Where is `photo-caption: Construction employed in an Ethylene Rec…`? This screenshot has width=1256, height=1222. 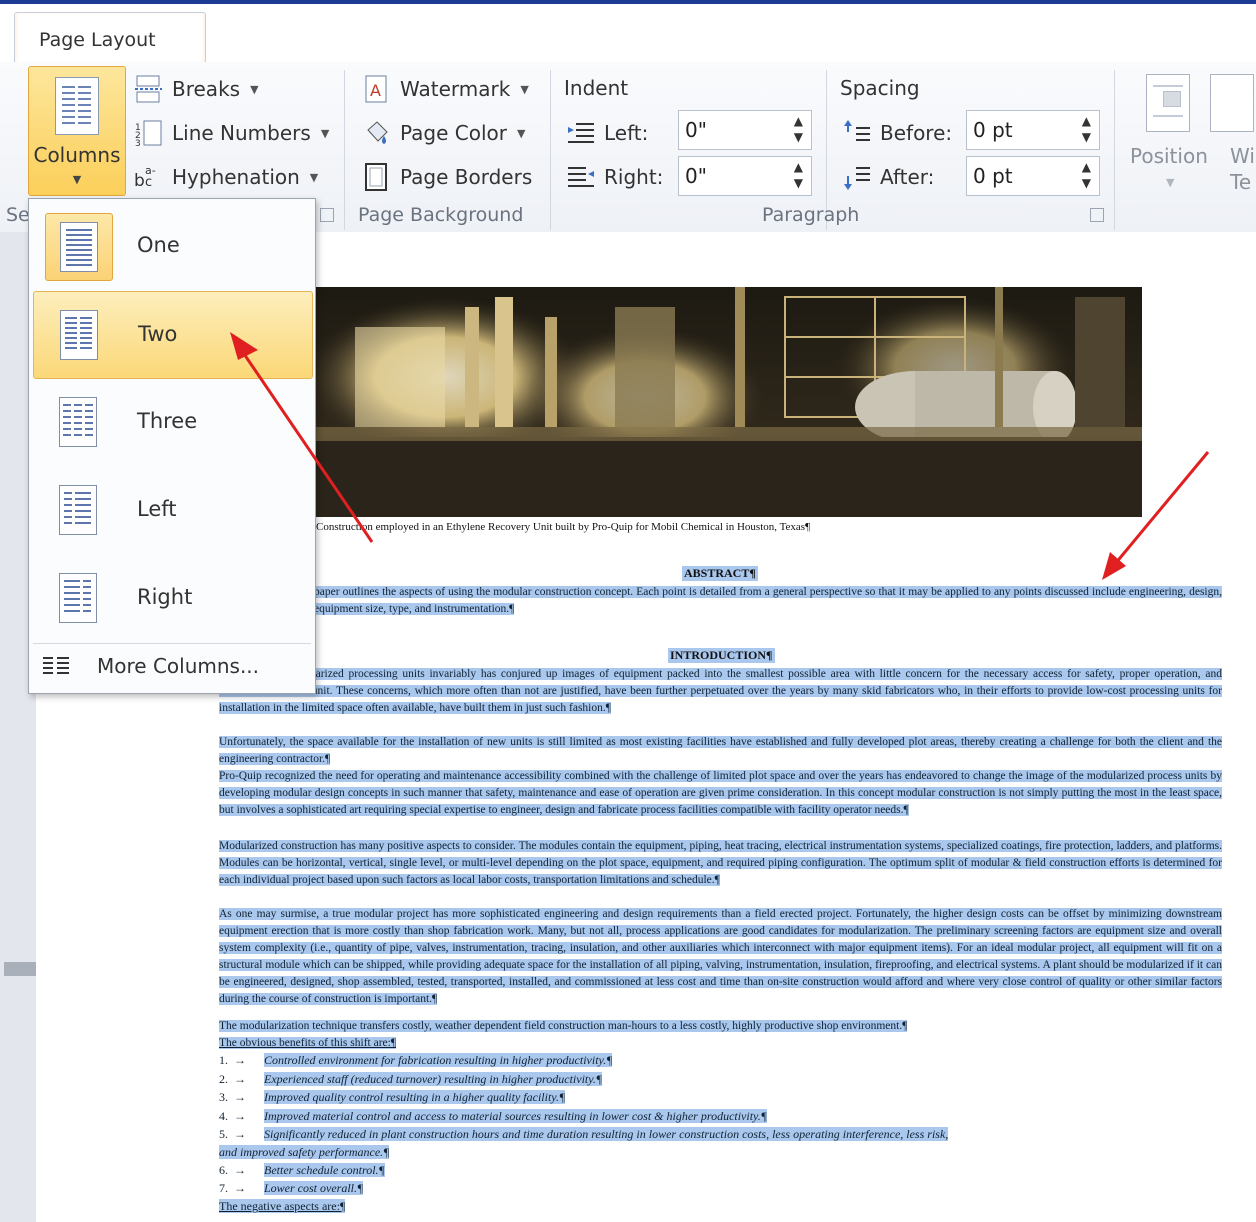
photo-caption: Construction employed in an Ethylene Rec… is located at coordinates (563, 527).